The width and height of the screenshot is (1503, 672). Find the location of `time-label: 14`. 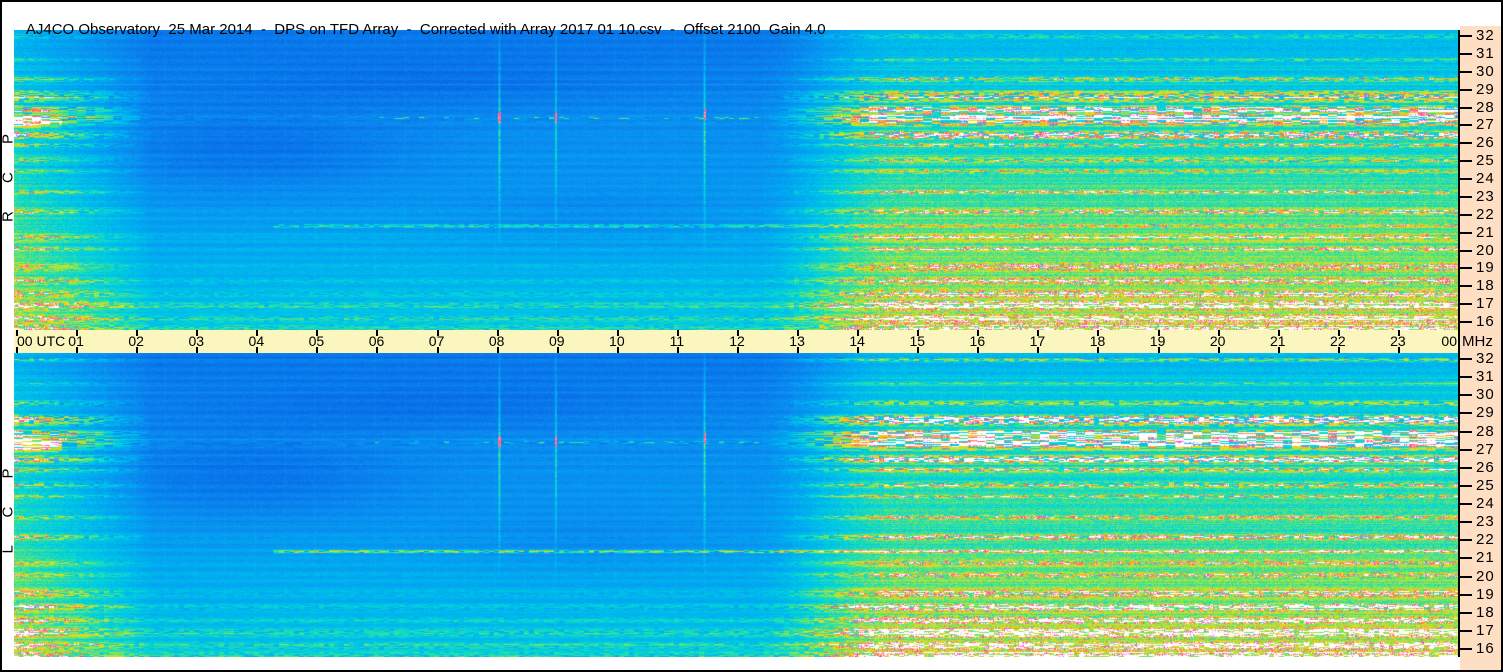

time-label: 14 is located at coordinates (857, 341).